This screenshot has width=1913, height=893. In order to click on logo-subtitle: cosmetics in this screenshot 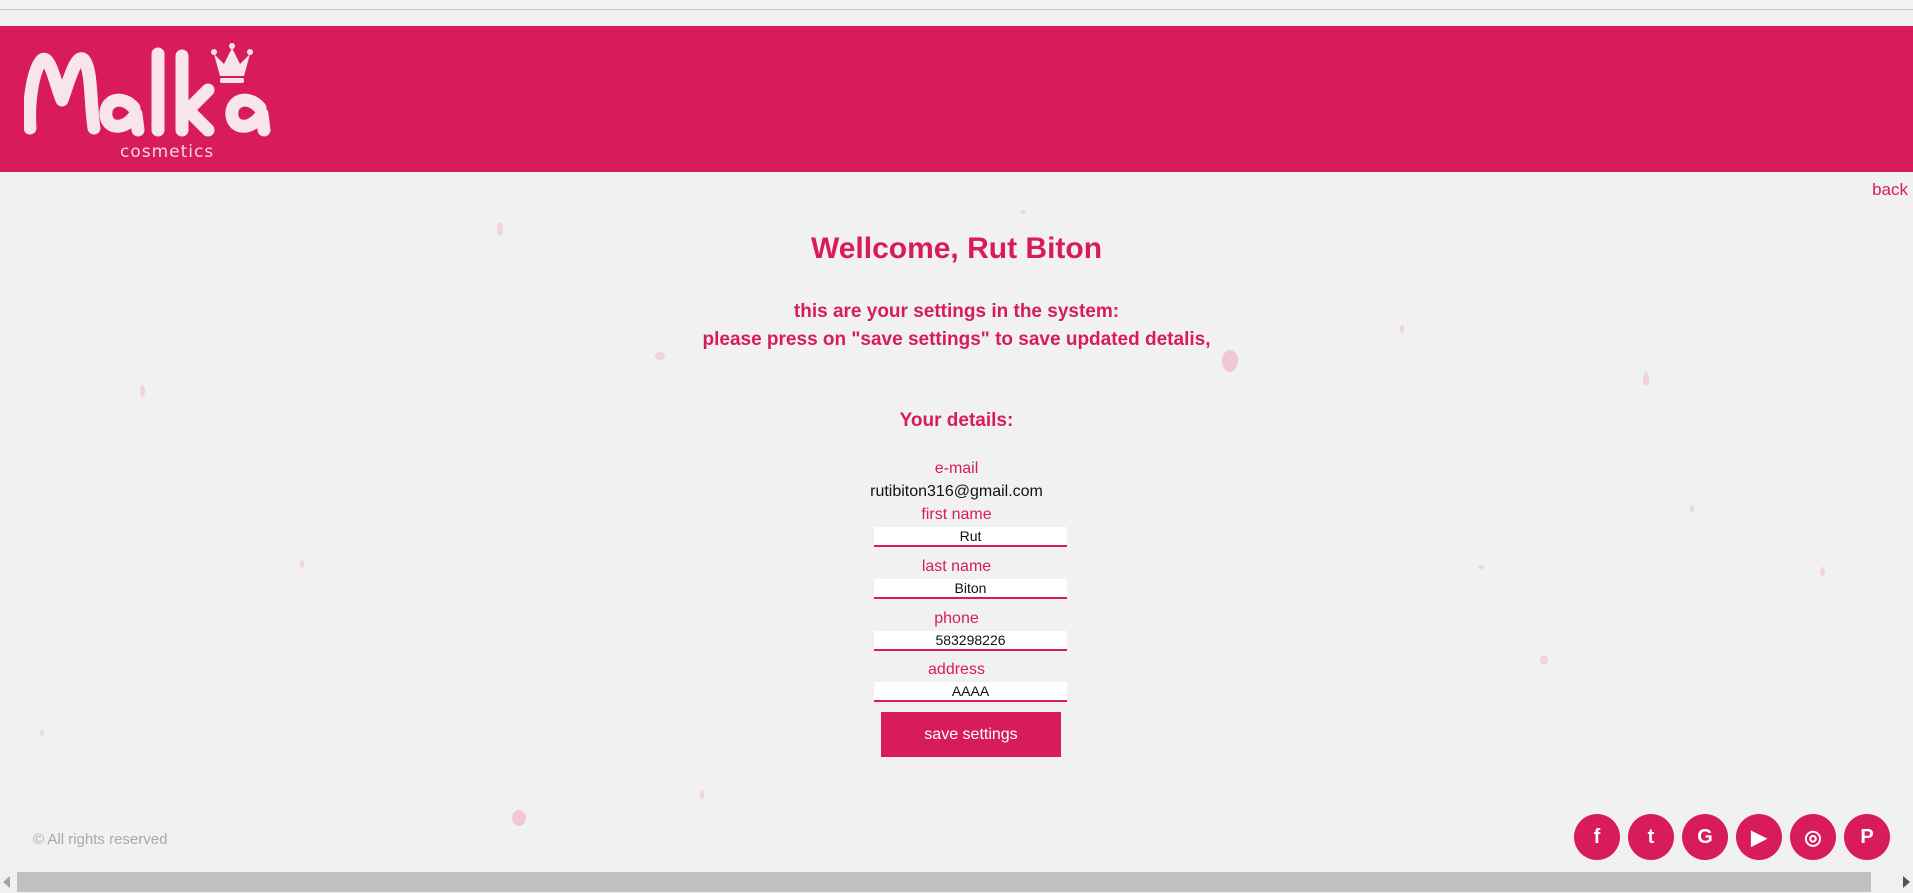, I will do `click(167, 152)`.